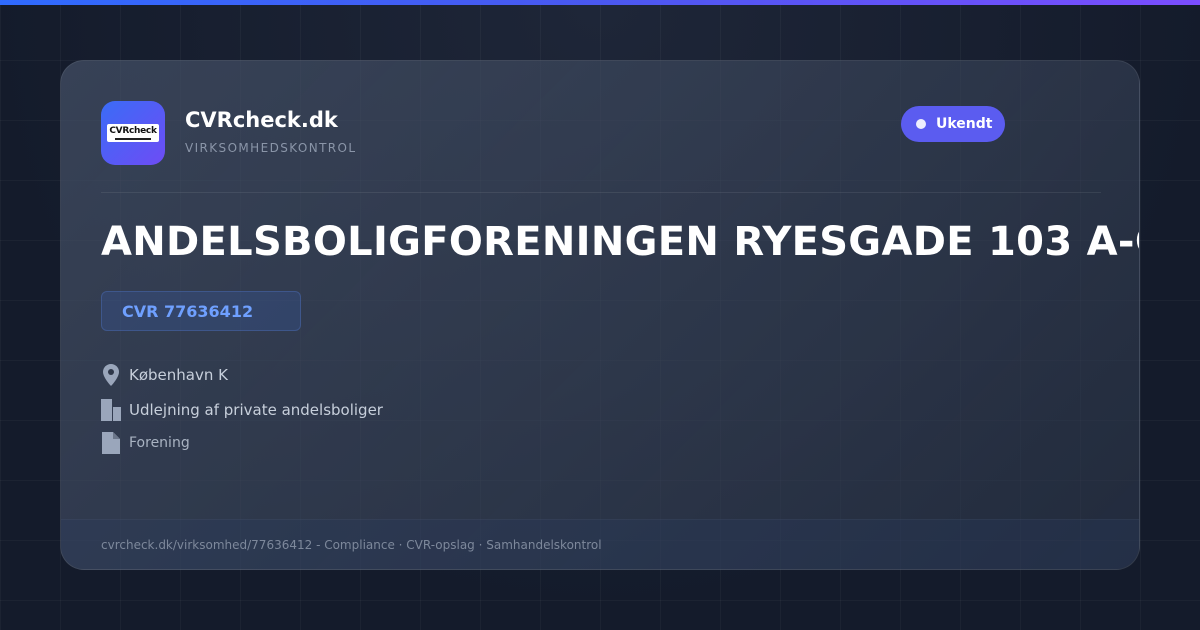 This screenshot has height=630, width=1200. Describe the element at coordinates (601, 192) in the screenshot. I see `header-divider` at that location.